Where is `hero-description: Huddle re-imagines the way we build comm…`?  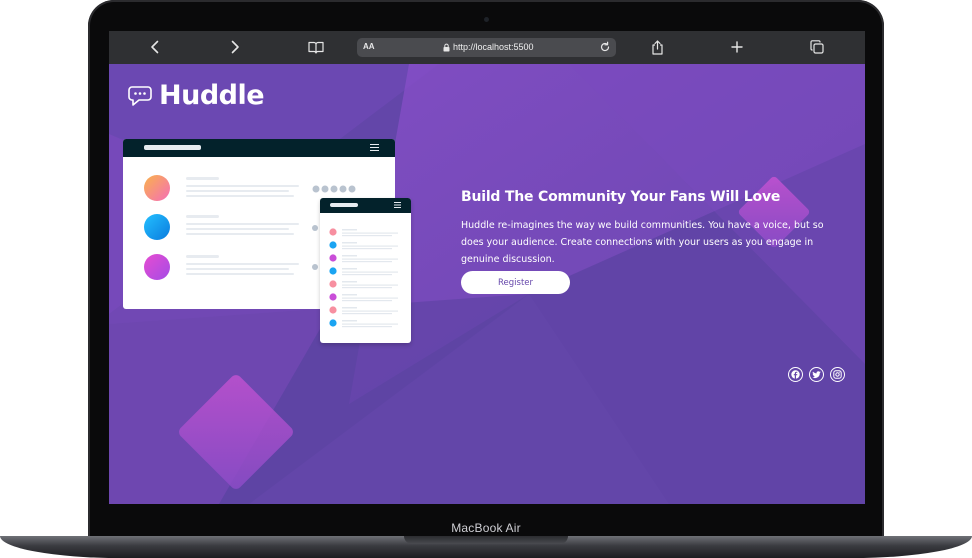 hero-description: Huddle re-imagines the way we build comm… is located at coordinates (642, 242).